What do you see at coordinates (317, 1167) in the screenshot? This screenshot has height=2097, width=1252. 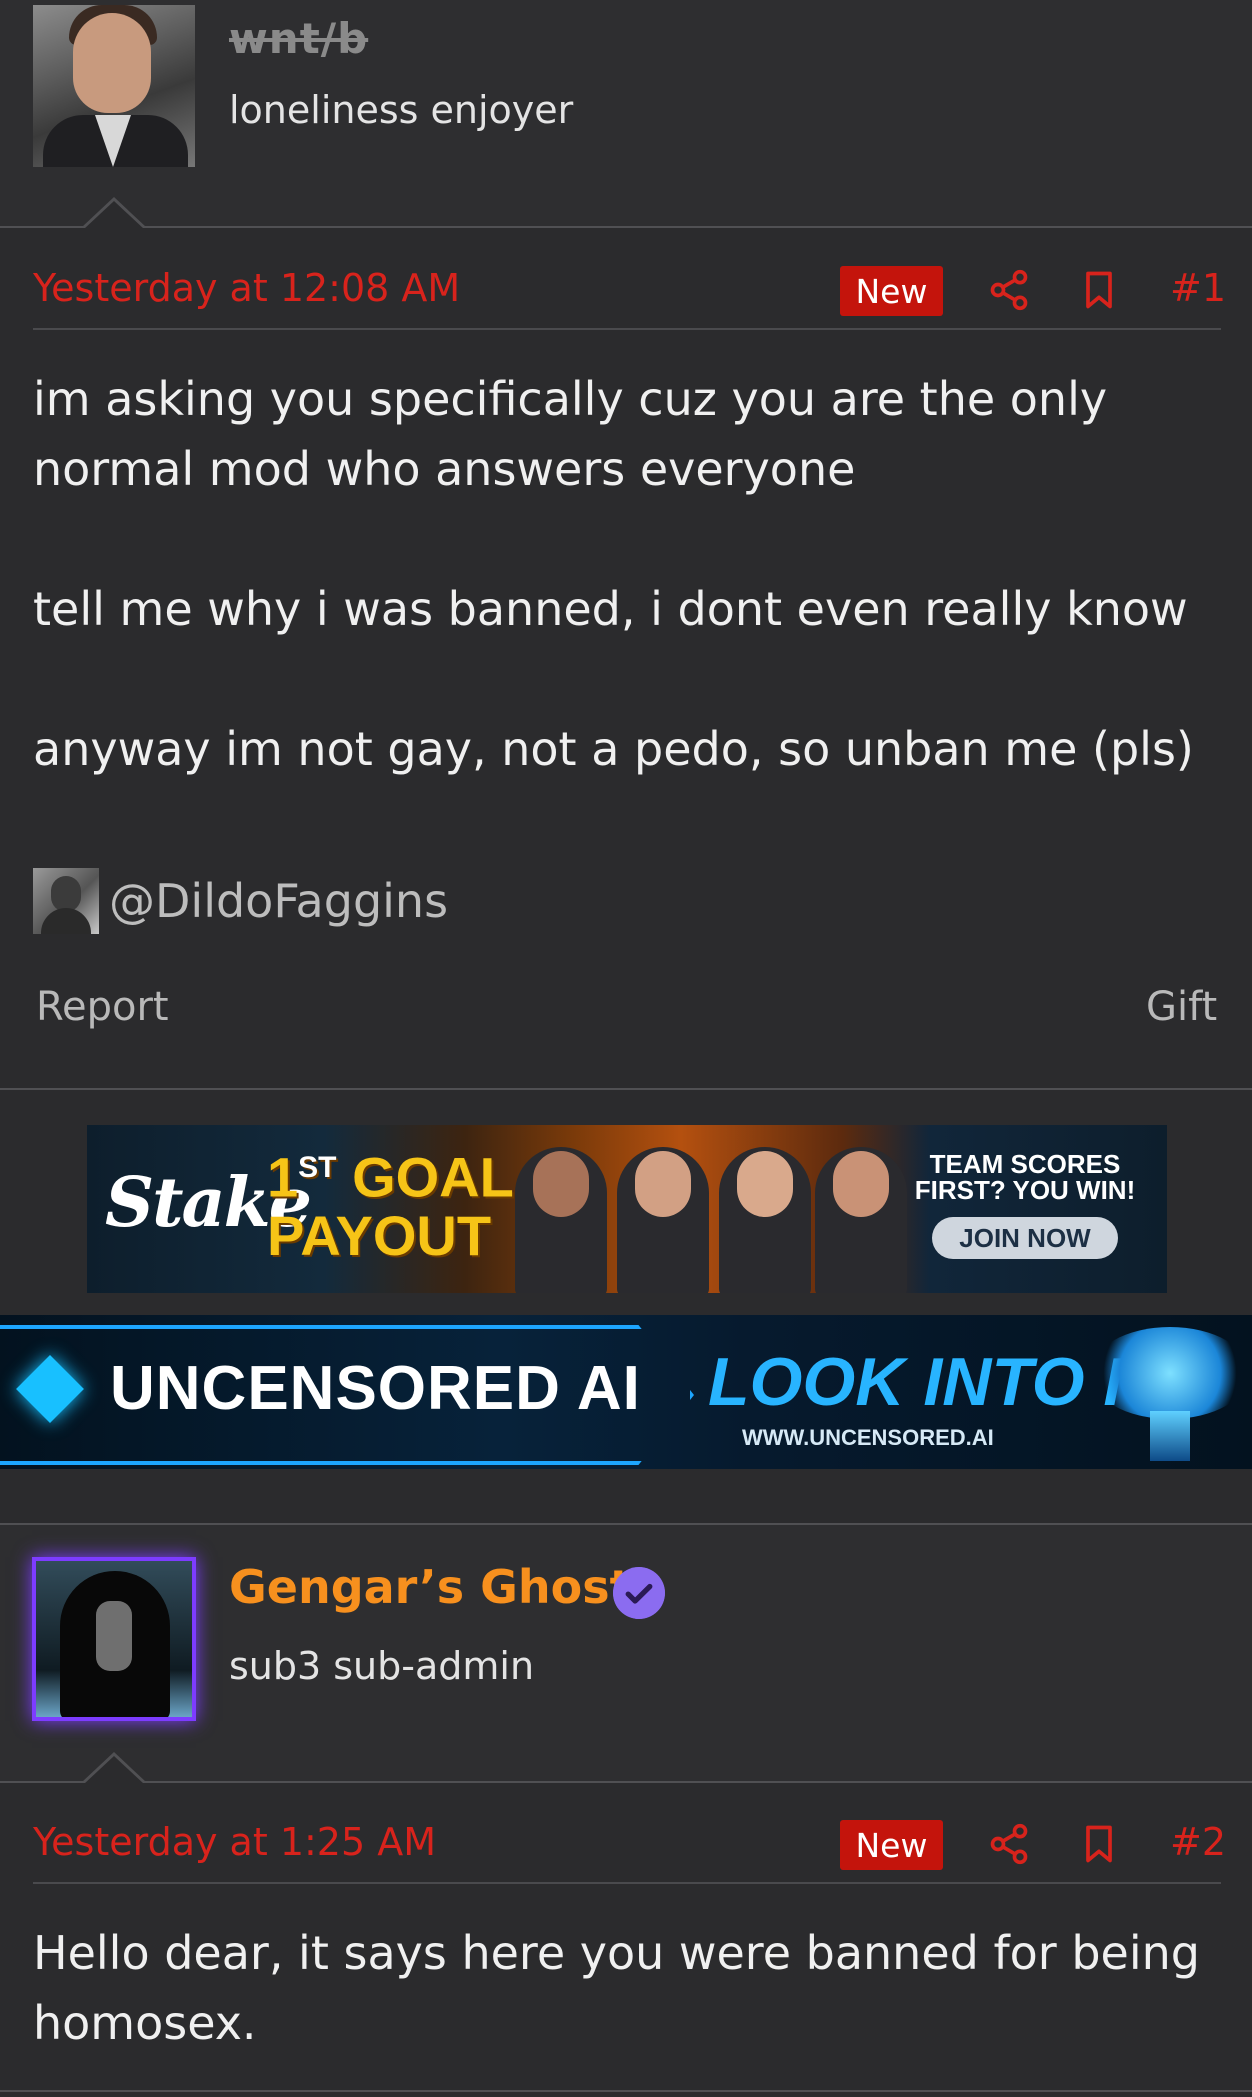 I see `stake-headline-sup: ST` at bounding box center [317, 1167].